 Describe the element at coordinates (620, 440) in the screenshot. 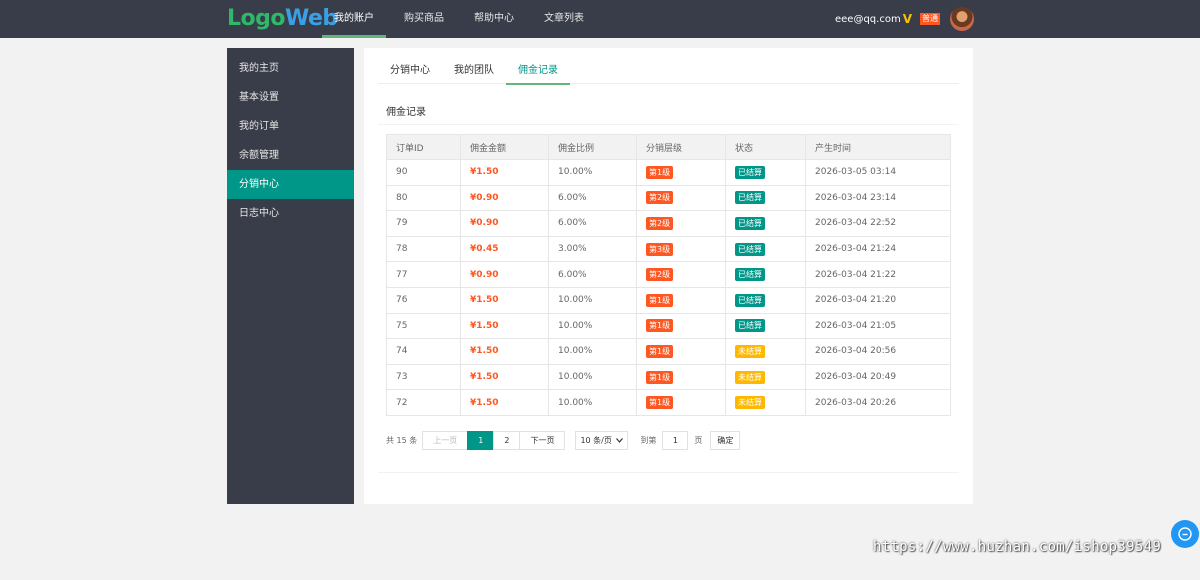

I see `chevron-down-icon` at that location.